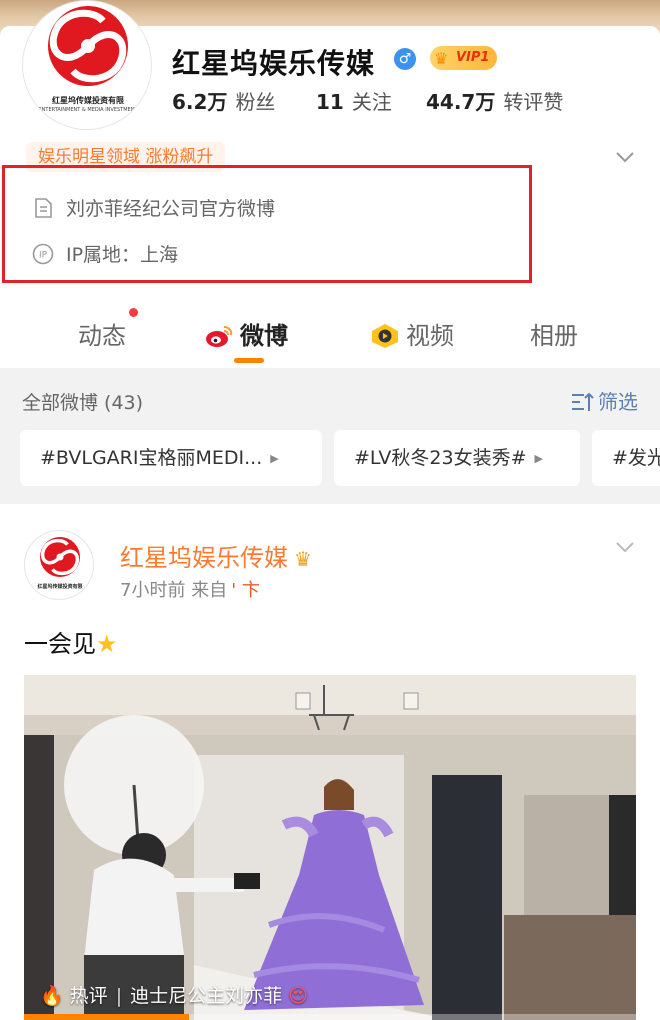  I want to click on tab-album-label: 相册, so click(554, 336).